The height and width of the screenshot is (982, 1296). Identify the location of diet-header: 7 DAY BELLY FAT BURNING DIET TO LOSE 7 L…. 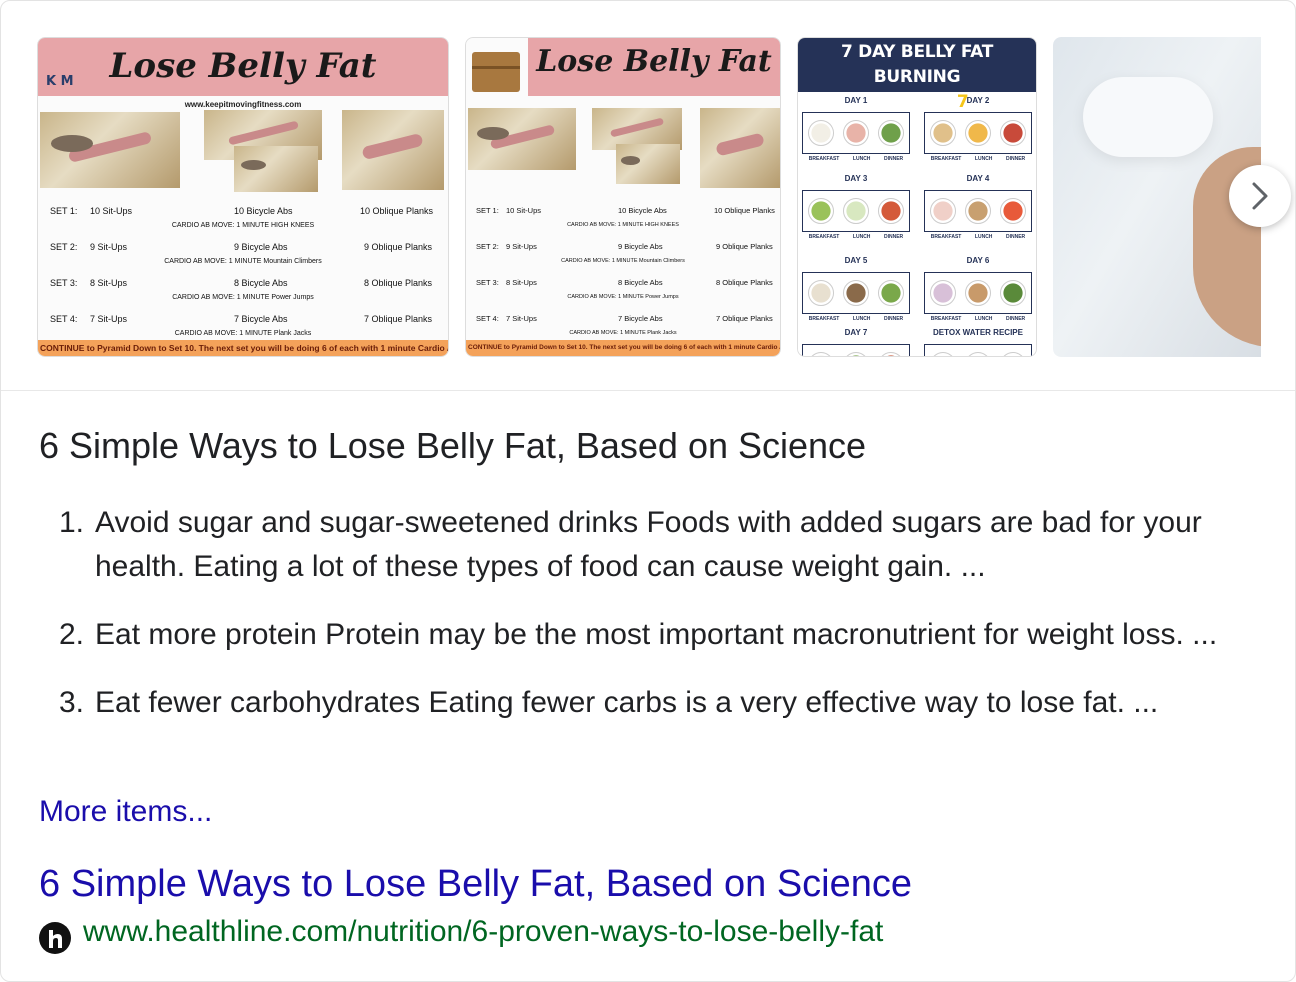
(917, 75).